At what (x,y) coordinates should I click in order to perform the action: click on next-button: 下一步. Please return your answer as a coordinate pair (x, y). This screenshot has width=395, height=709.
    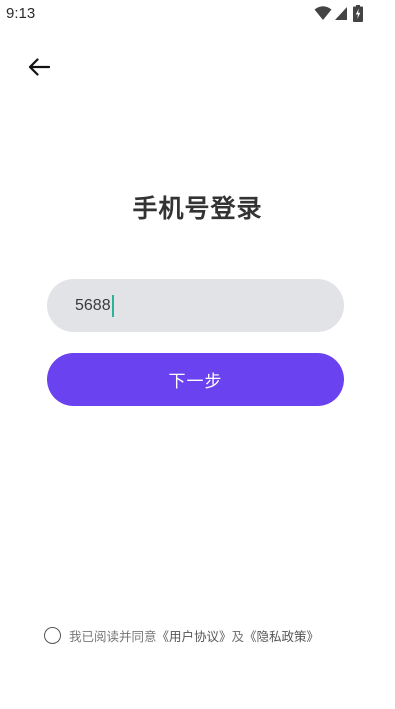
    Looking at the image, I should click on (195, 379).